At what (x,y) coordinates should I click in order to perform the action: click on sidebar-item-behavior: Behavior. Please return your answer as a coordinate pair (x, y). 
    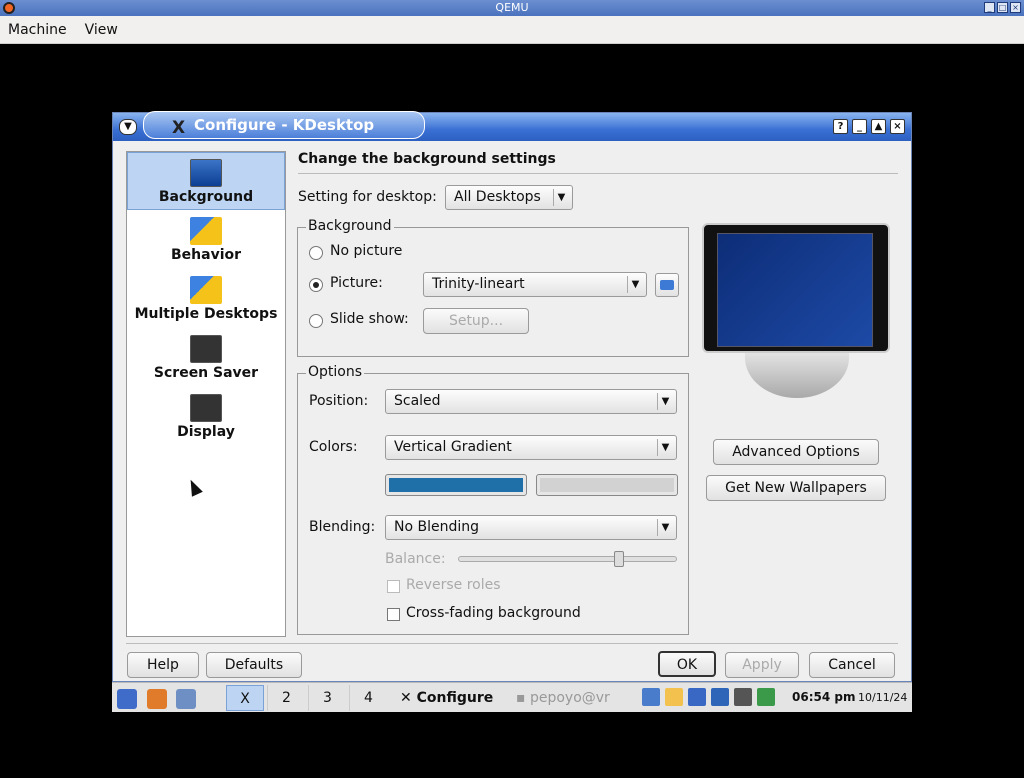
    Looking at the image, I should click on (206, 240).